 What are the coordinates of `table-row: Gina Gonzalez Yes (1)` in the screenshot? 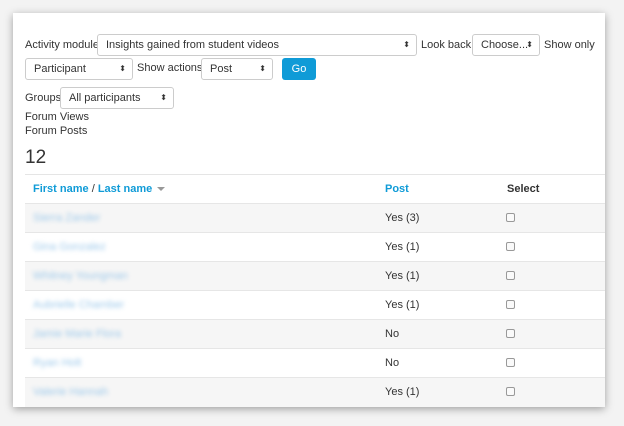 It's located at (315, 247).